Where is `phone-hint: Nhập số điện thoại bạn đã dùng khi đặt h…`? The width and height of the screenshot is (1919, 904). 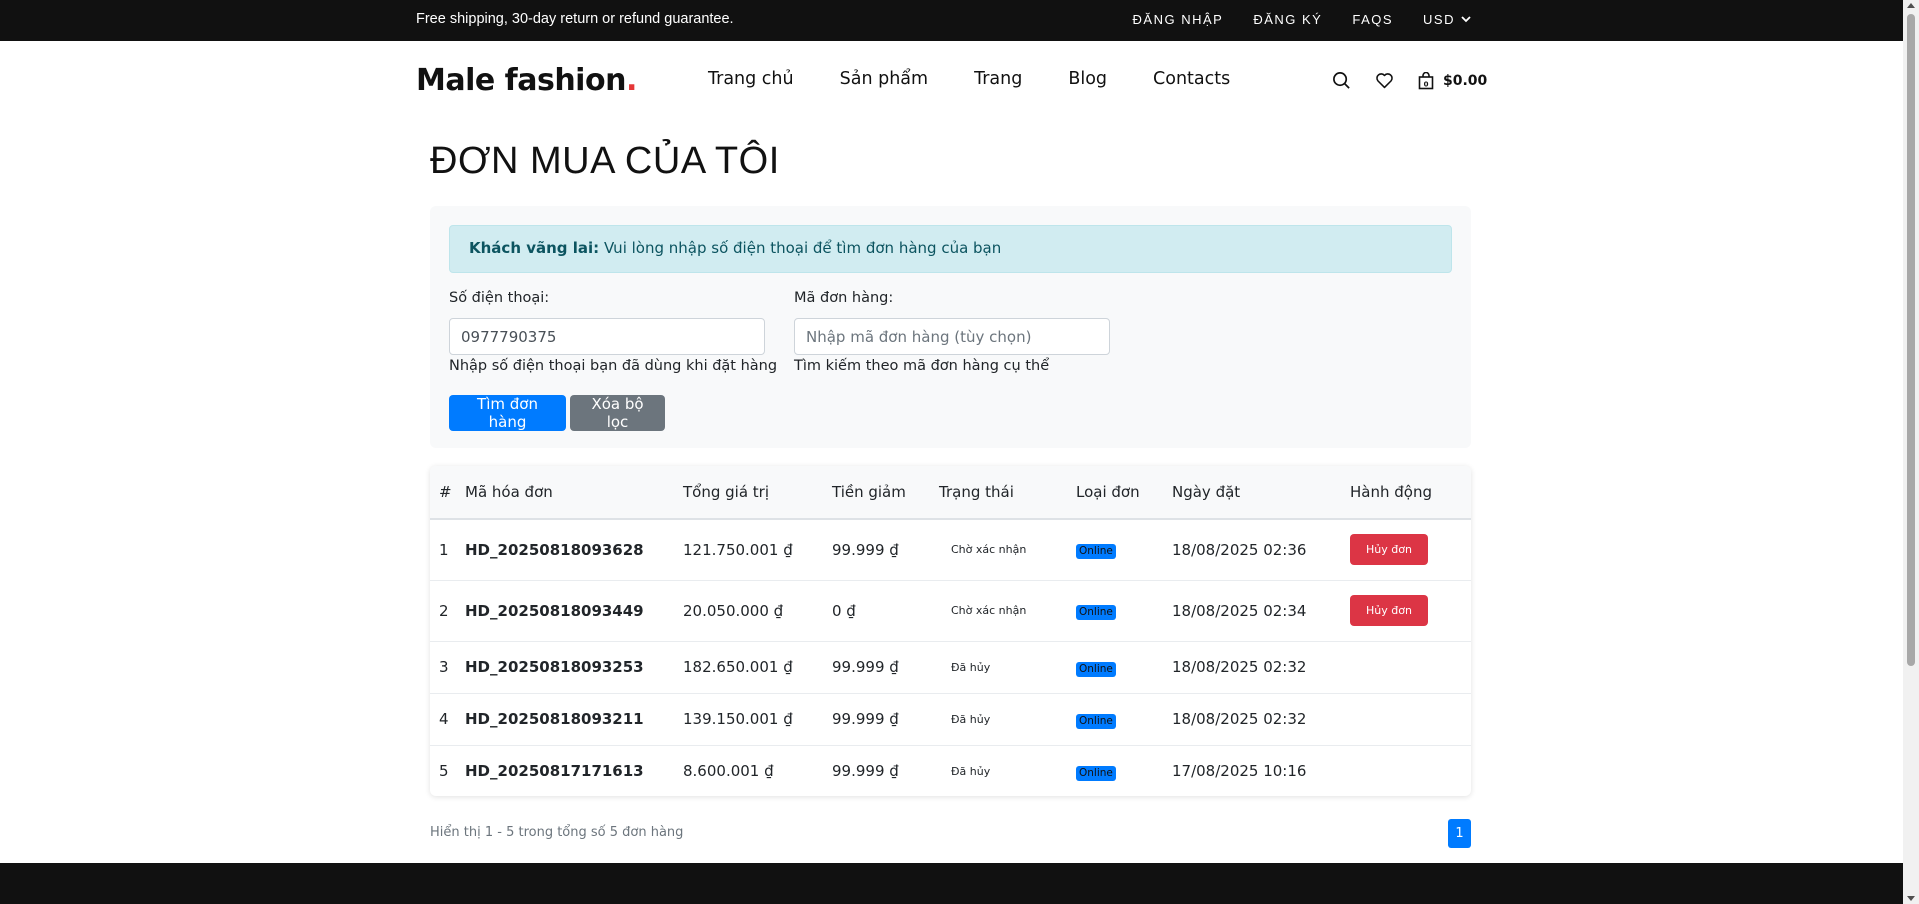 phone-hint: Nhập số điện thoại bạn đã dùng khi đặt h… is located at coordinates (613, 366).